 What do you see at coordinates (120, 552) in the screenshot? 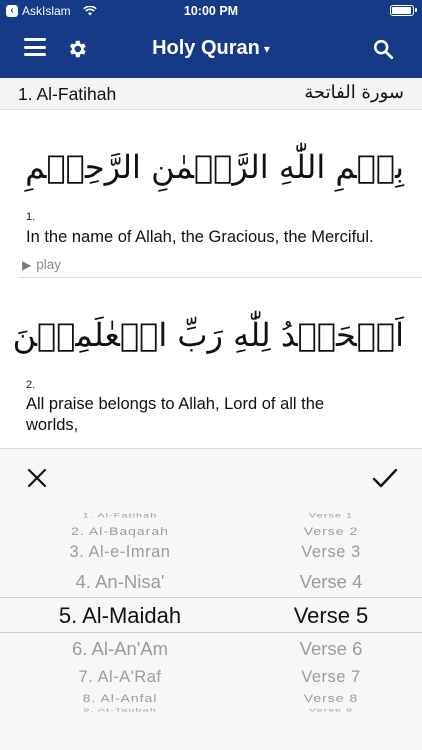
I see `surah-wheel-option: 3. Al-e-Imran` at bounding box center [120, 552].